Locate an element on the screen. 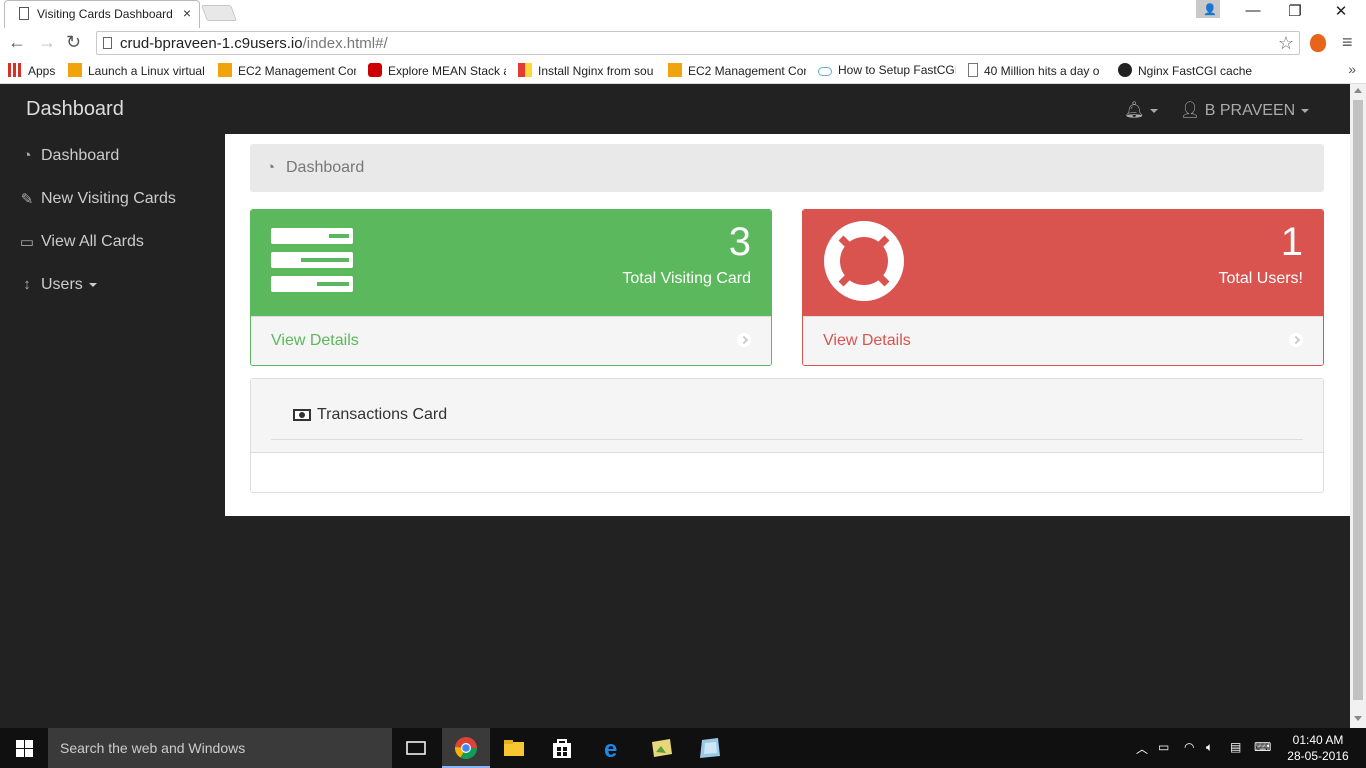 This screenshot has width=1366, height=768. user-profile-icon: 👤 is located at coordinates (1208, 9).